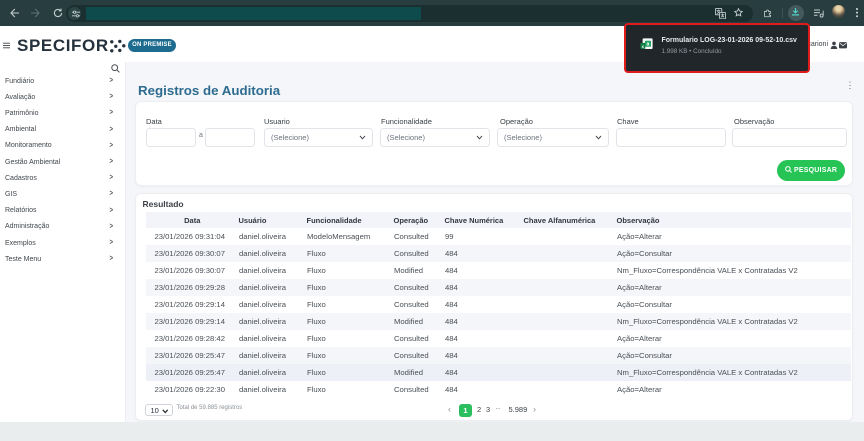 This screenshot has width=864, height=441. Describe the element at coordinates (648, 44) in the screenshot. I see `svg-text: a` at that location.